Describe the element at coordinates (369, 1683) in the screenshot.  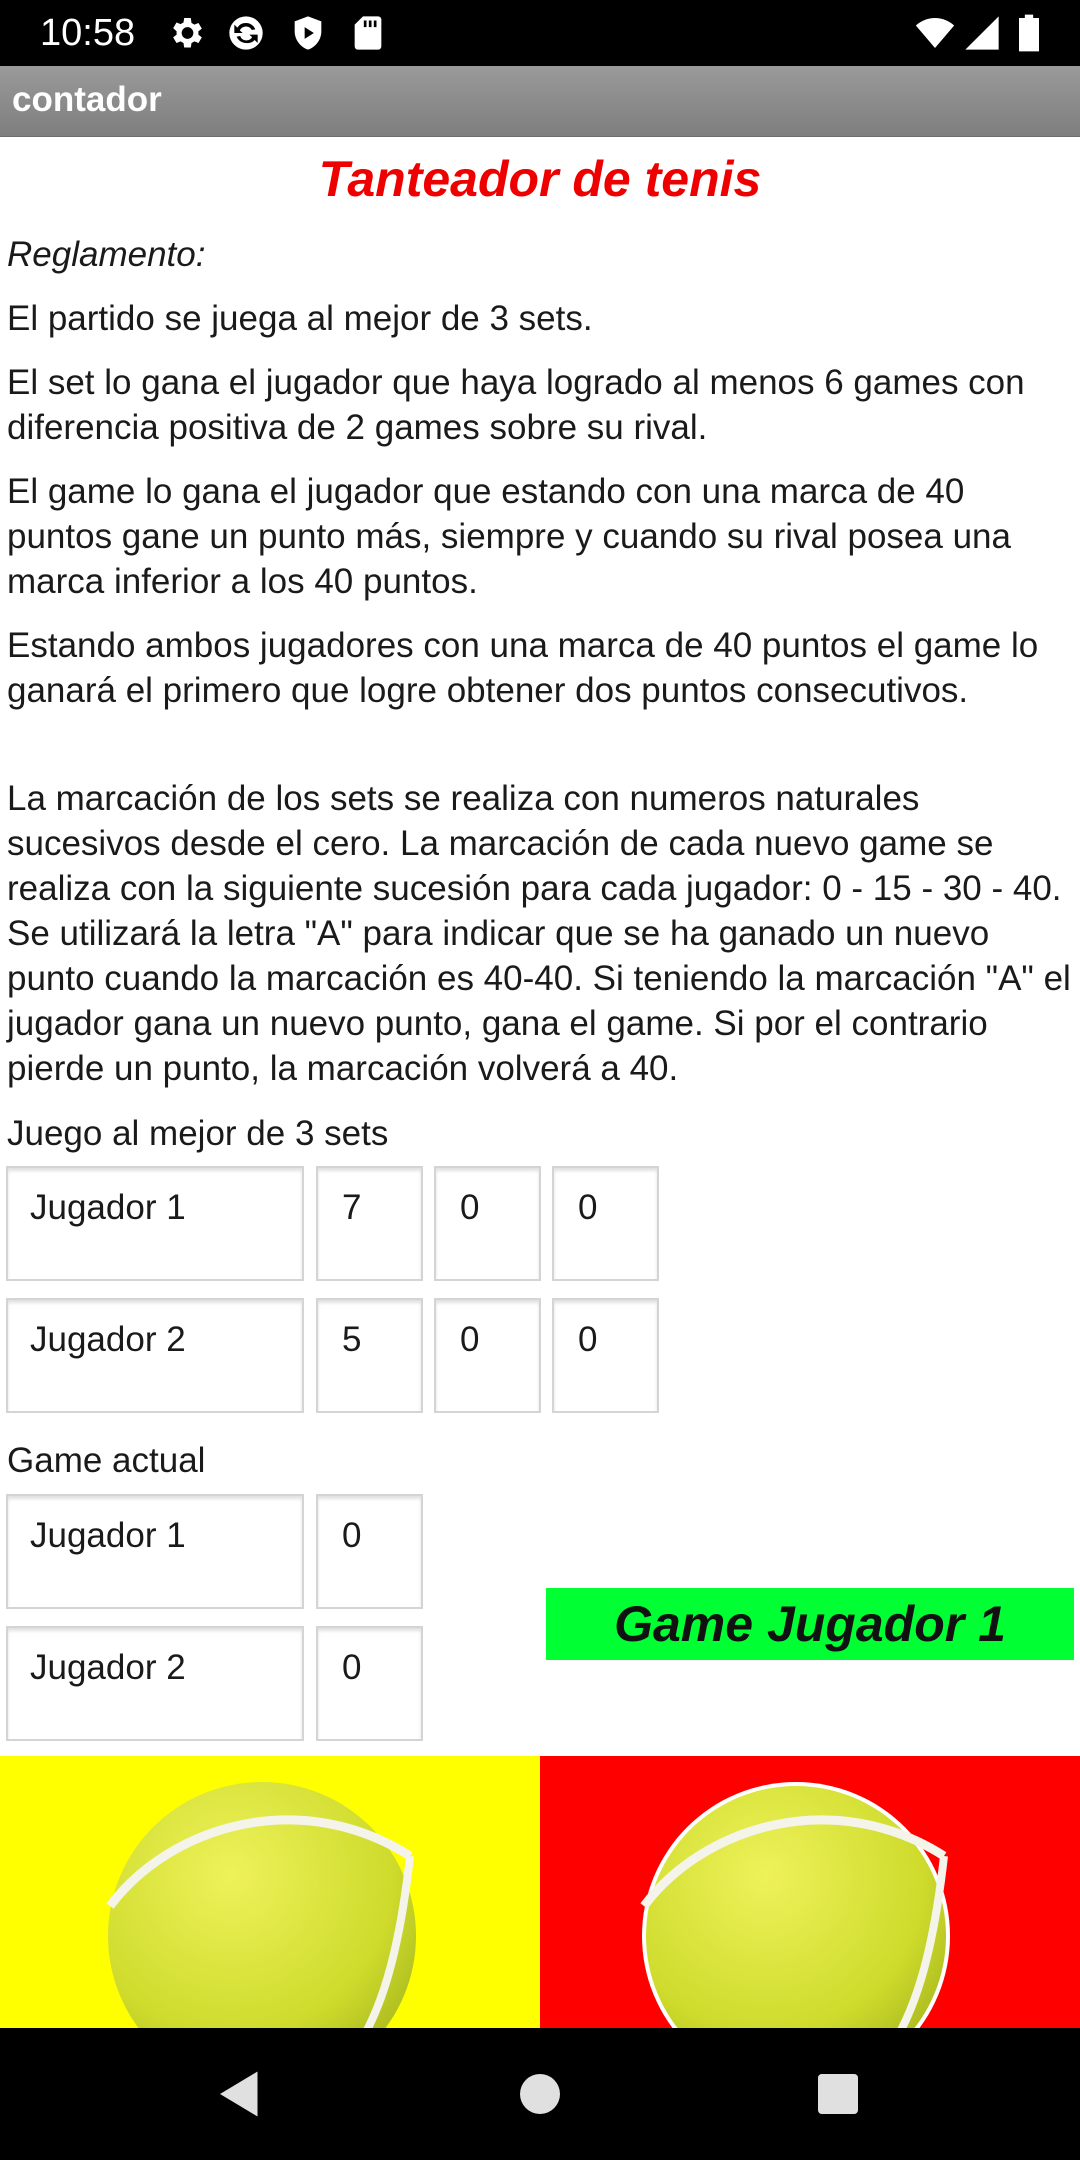
I see `game-player-2-score: 0` at that location.